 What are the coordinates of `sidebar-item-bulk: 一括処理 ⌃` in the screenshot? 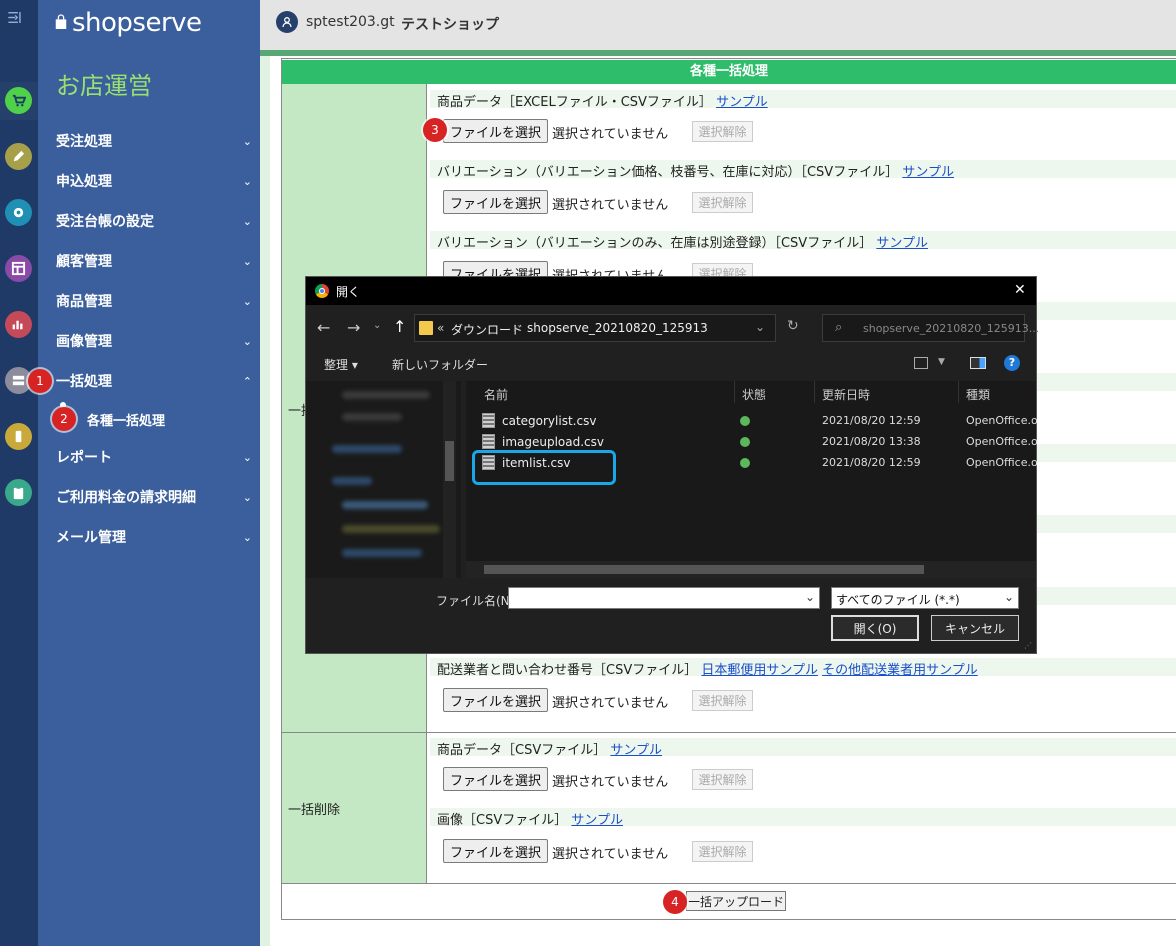 It's located at (154, 381).